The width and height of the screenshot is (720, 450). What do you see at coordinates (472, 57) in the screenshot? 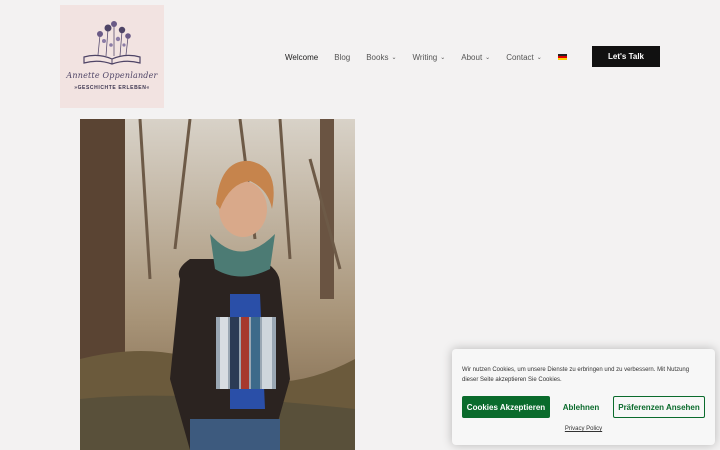
I see `nav-item-label: About` at bounding box center [472, 57].